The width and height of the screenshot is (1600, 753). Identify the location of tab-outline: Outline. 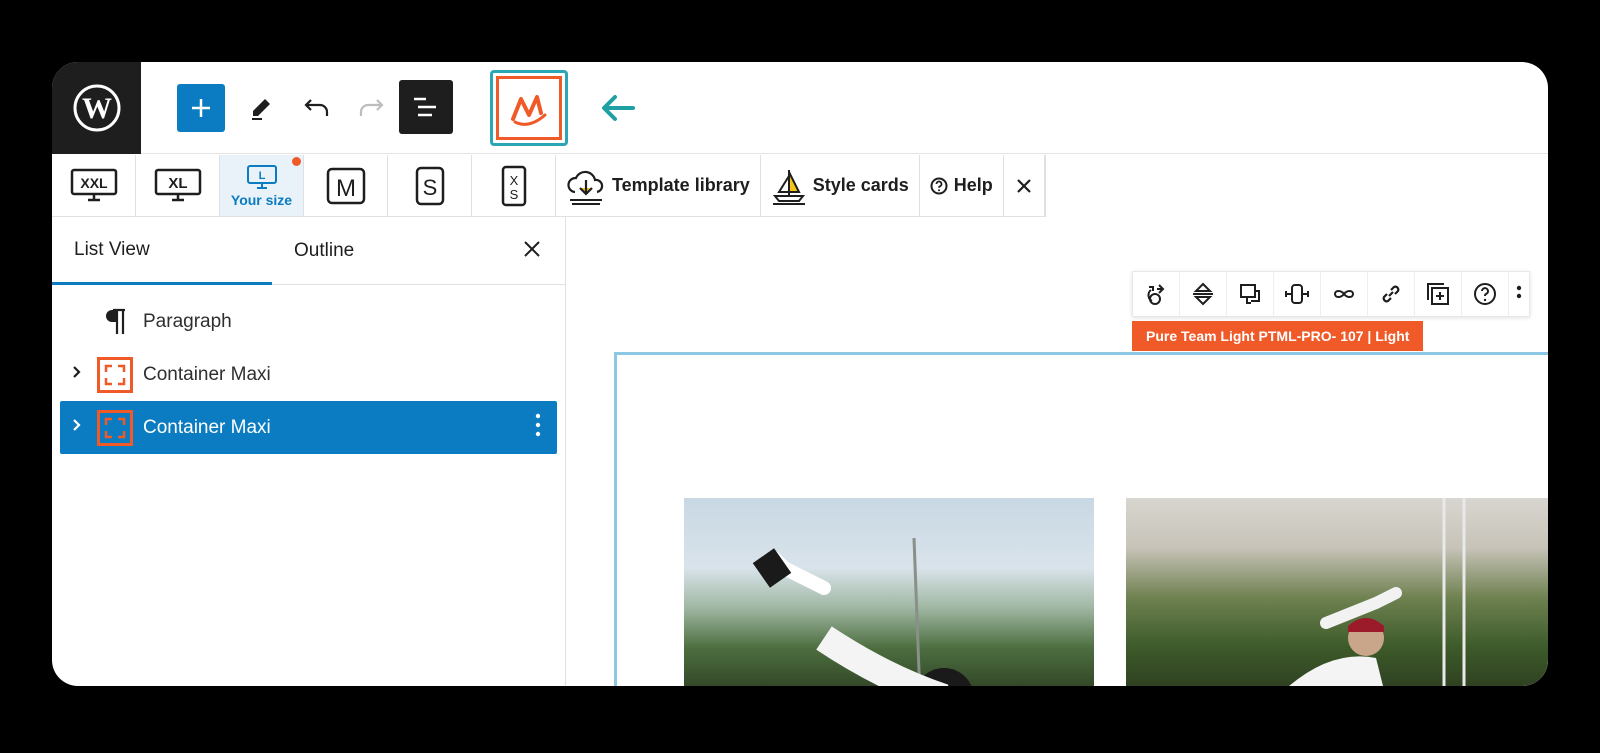
(382, 251).